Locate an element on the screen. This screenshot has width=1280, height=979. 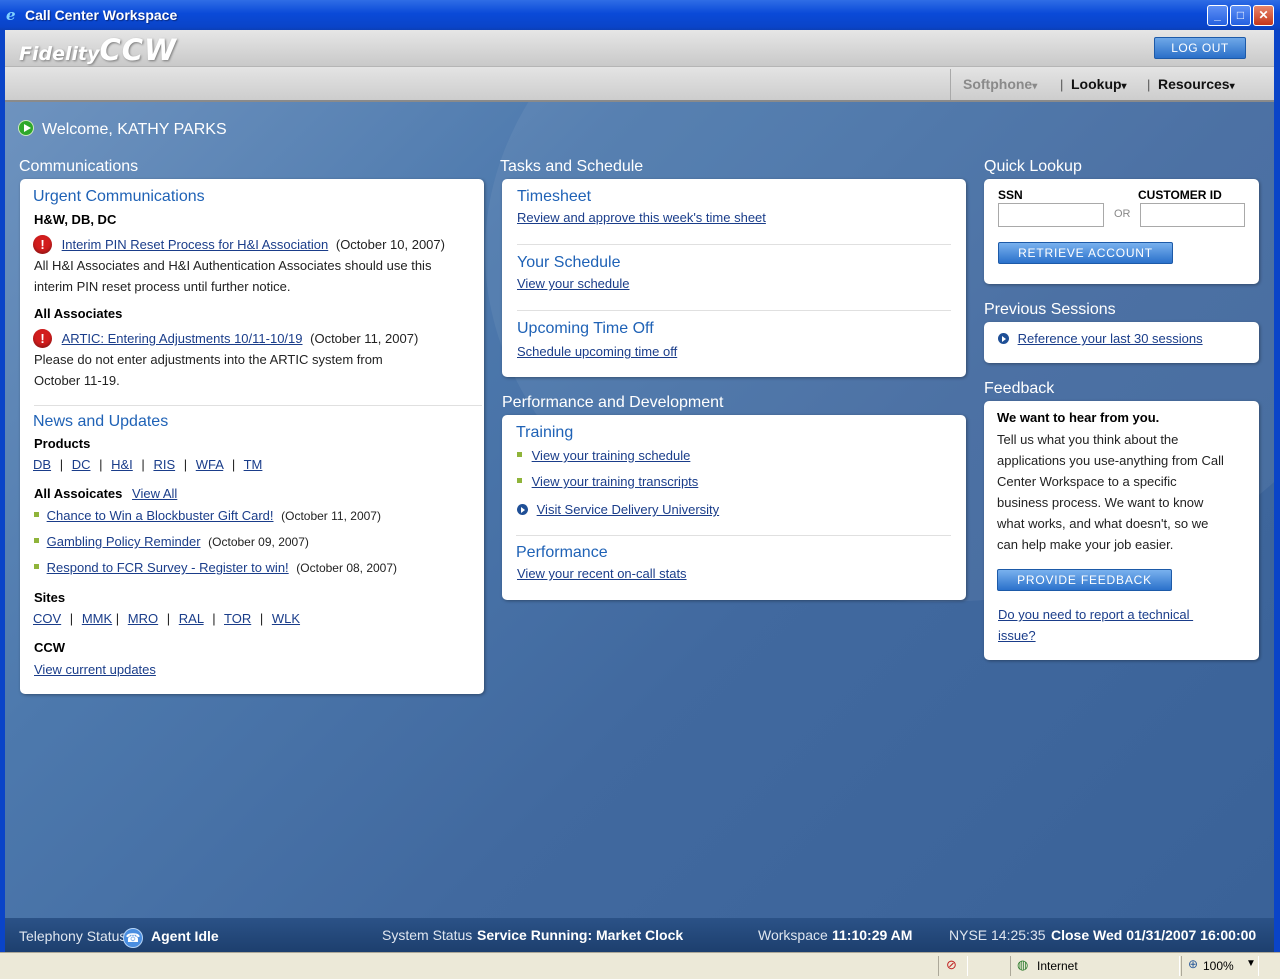
site-link-ral: RAL is located at coordinates (191, 618).